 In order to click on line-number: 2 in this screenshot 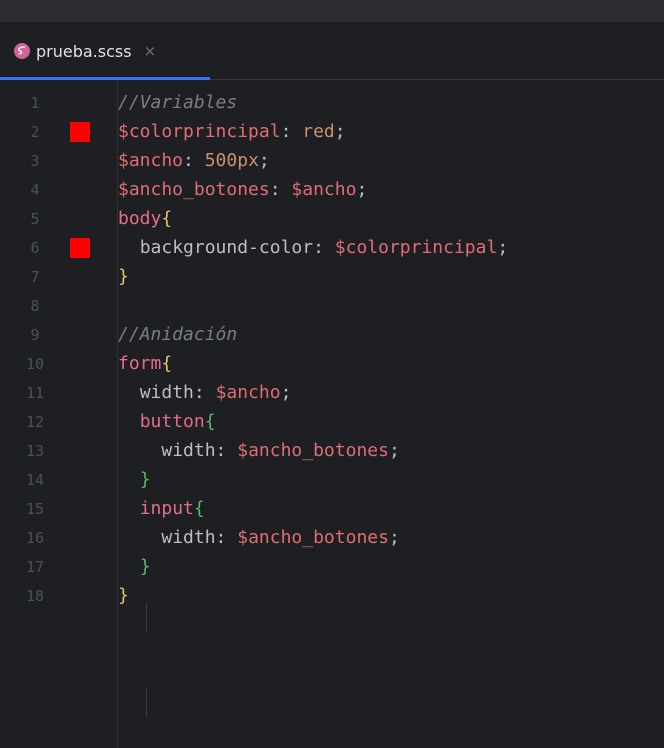, I will do `click(35, 131)`.